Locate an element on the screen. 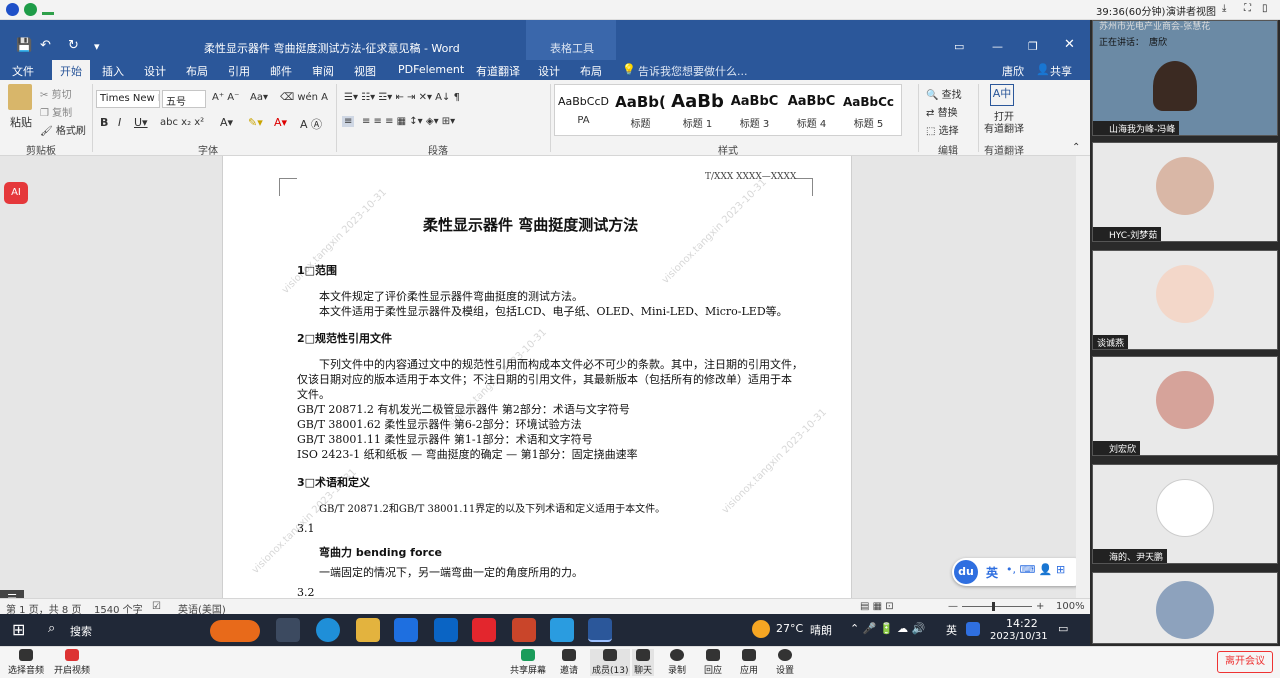 The height and width of the screenshot is (678, 1280). window-icon: ▯ is located at coordinates (1265, 8).